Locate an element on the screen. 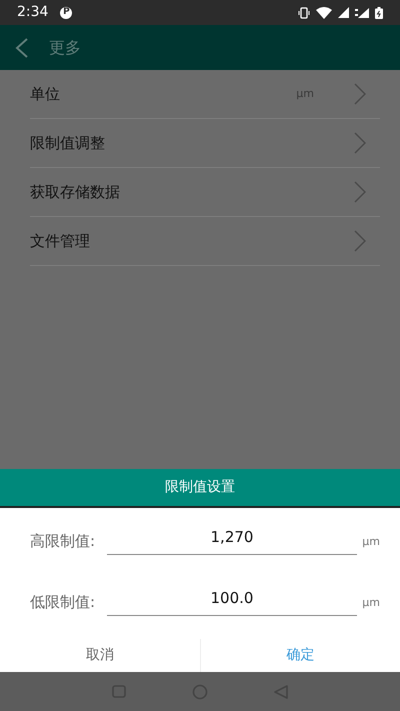 The width and height of the screenshot is (400, 711). field-label: 低限制值: is located at coordinates (63, 602).